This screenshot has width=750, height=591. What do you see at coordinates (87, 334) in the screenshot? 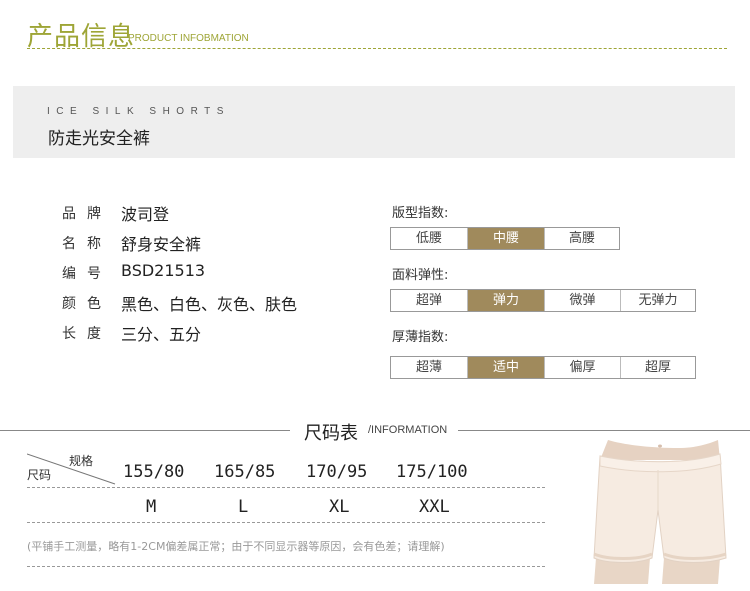
I see `spec-label: 长度` at bounding box center [87, 334].